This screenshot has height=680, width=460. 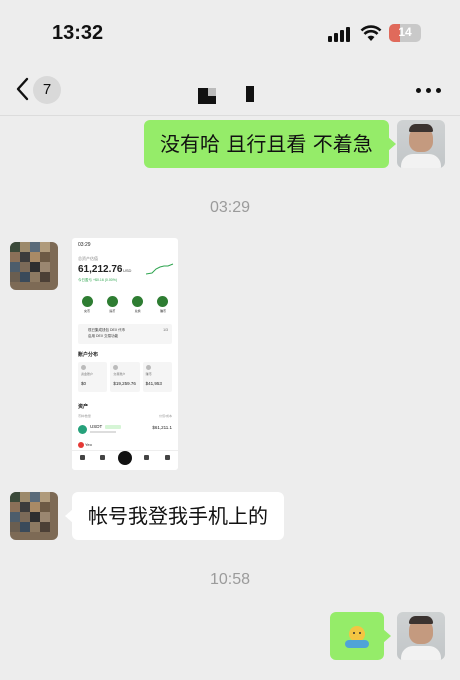 I want to click on battery-icon: 14, so click(x=405, y=33).